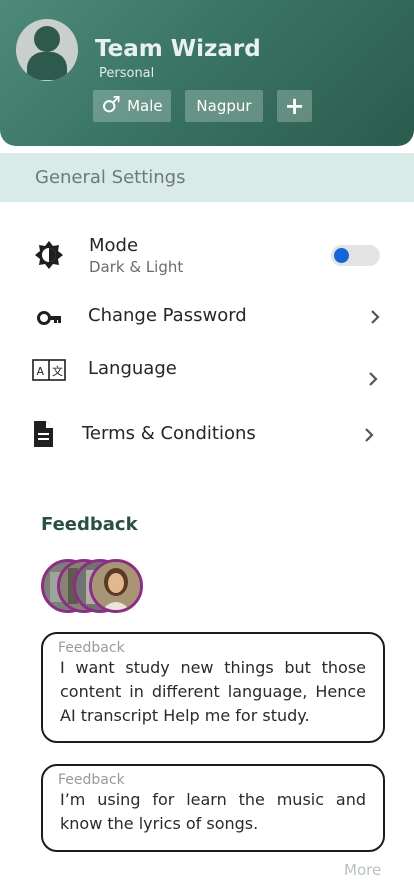  Describe the element at coordinates (47, 39) in the screenshot. I see `avatar-head` at that location.